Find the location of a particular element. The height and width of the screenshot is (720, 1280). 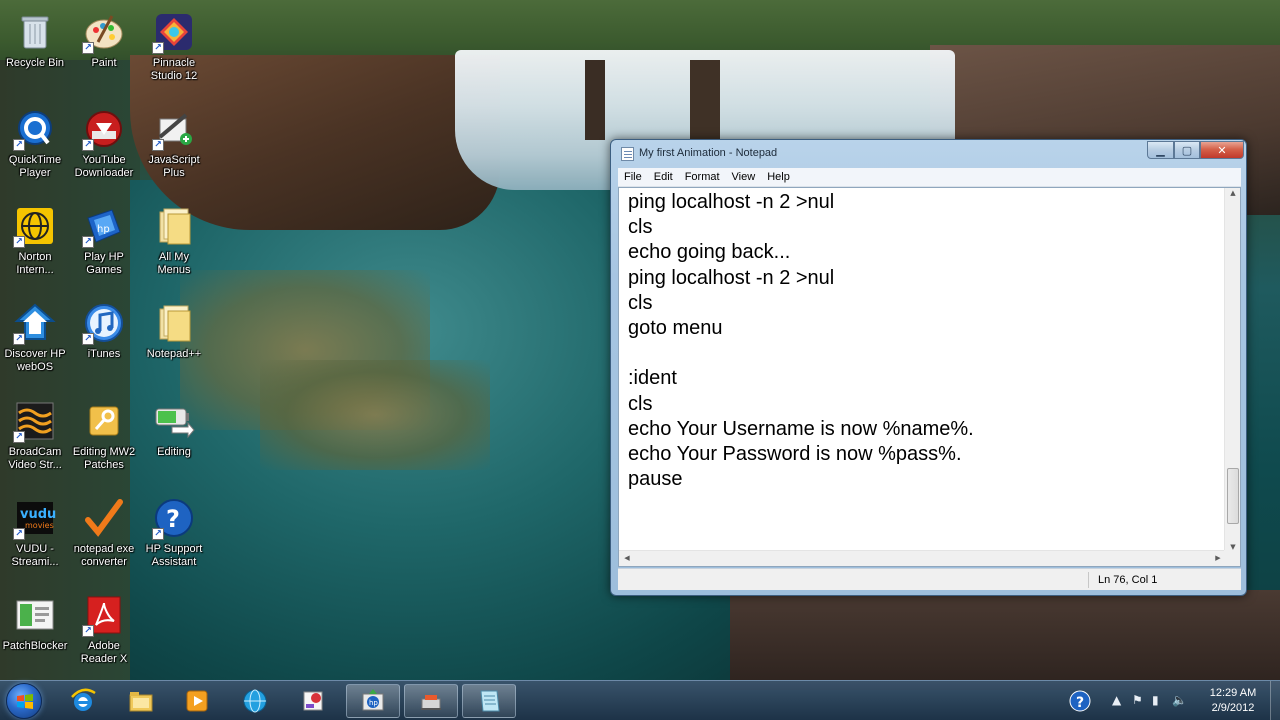

taskbar-hp-app: hp is located at coordinates (373, 701).